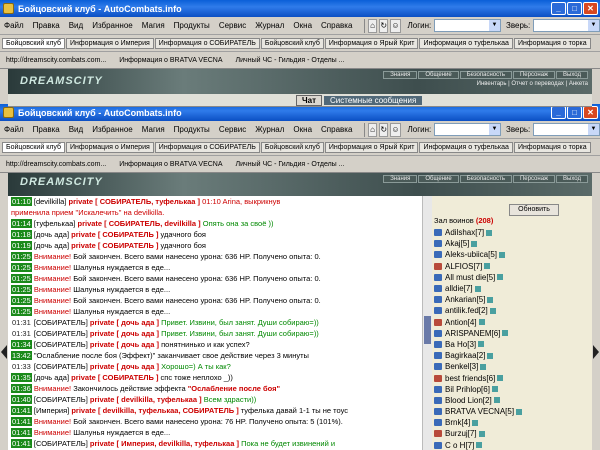 This screenshot has height=450, width=600. I want to click on user-list-item: Antion[4], so click(509, 322).